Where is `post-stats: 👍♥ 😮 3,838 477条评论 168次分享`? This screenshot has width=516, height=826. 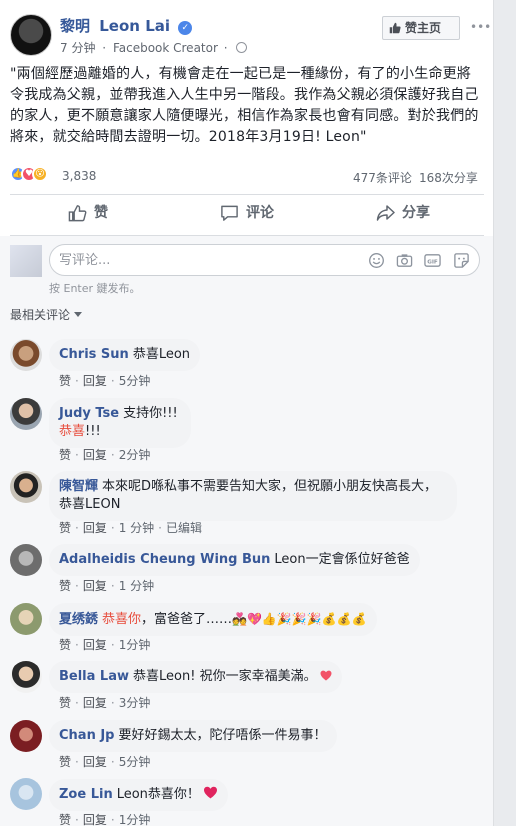
post-stats: 👍♥ 😮 3,838 477条评论 168次分享 is located at coordinates (247, 177).